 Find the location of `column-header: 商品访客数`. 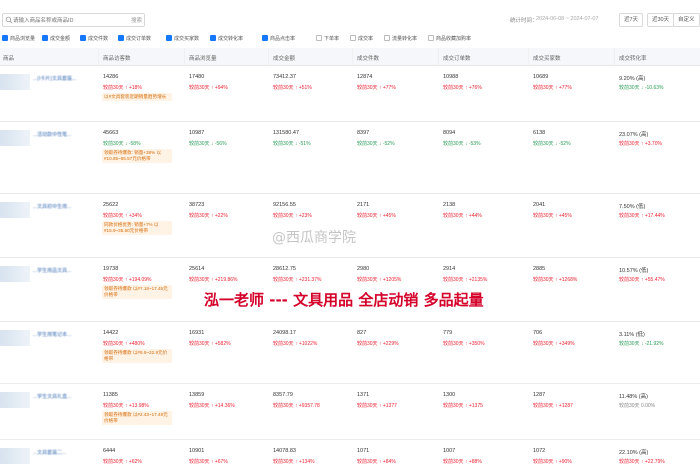

column-header: 商品访客数 is located at coordinates (117, 58).